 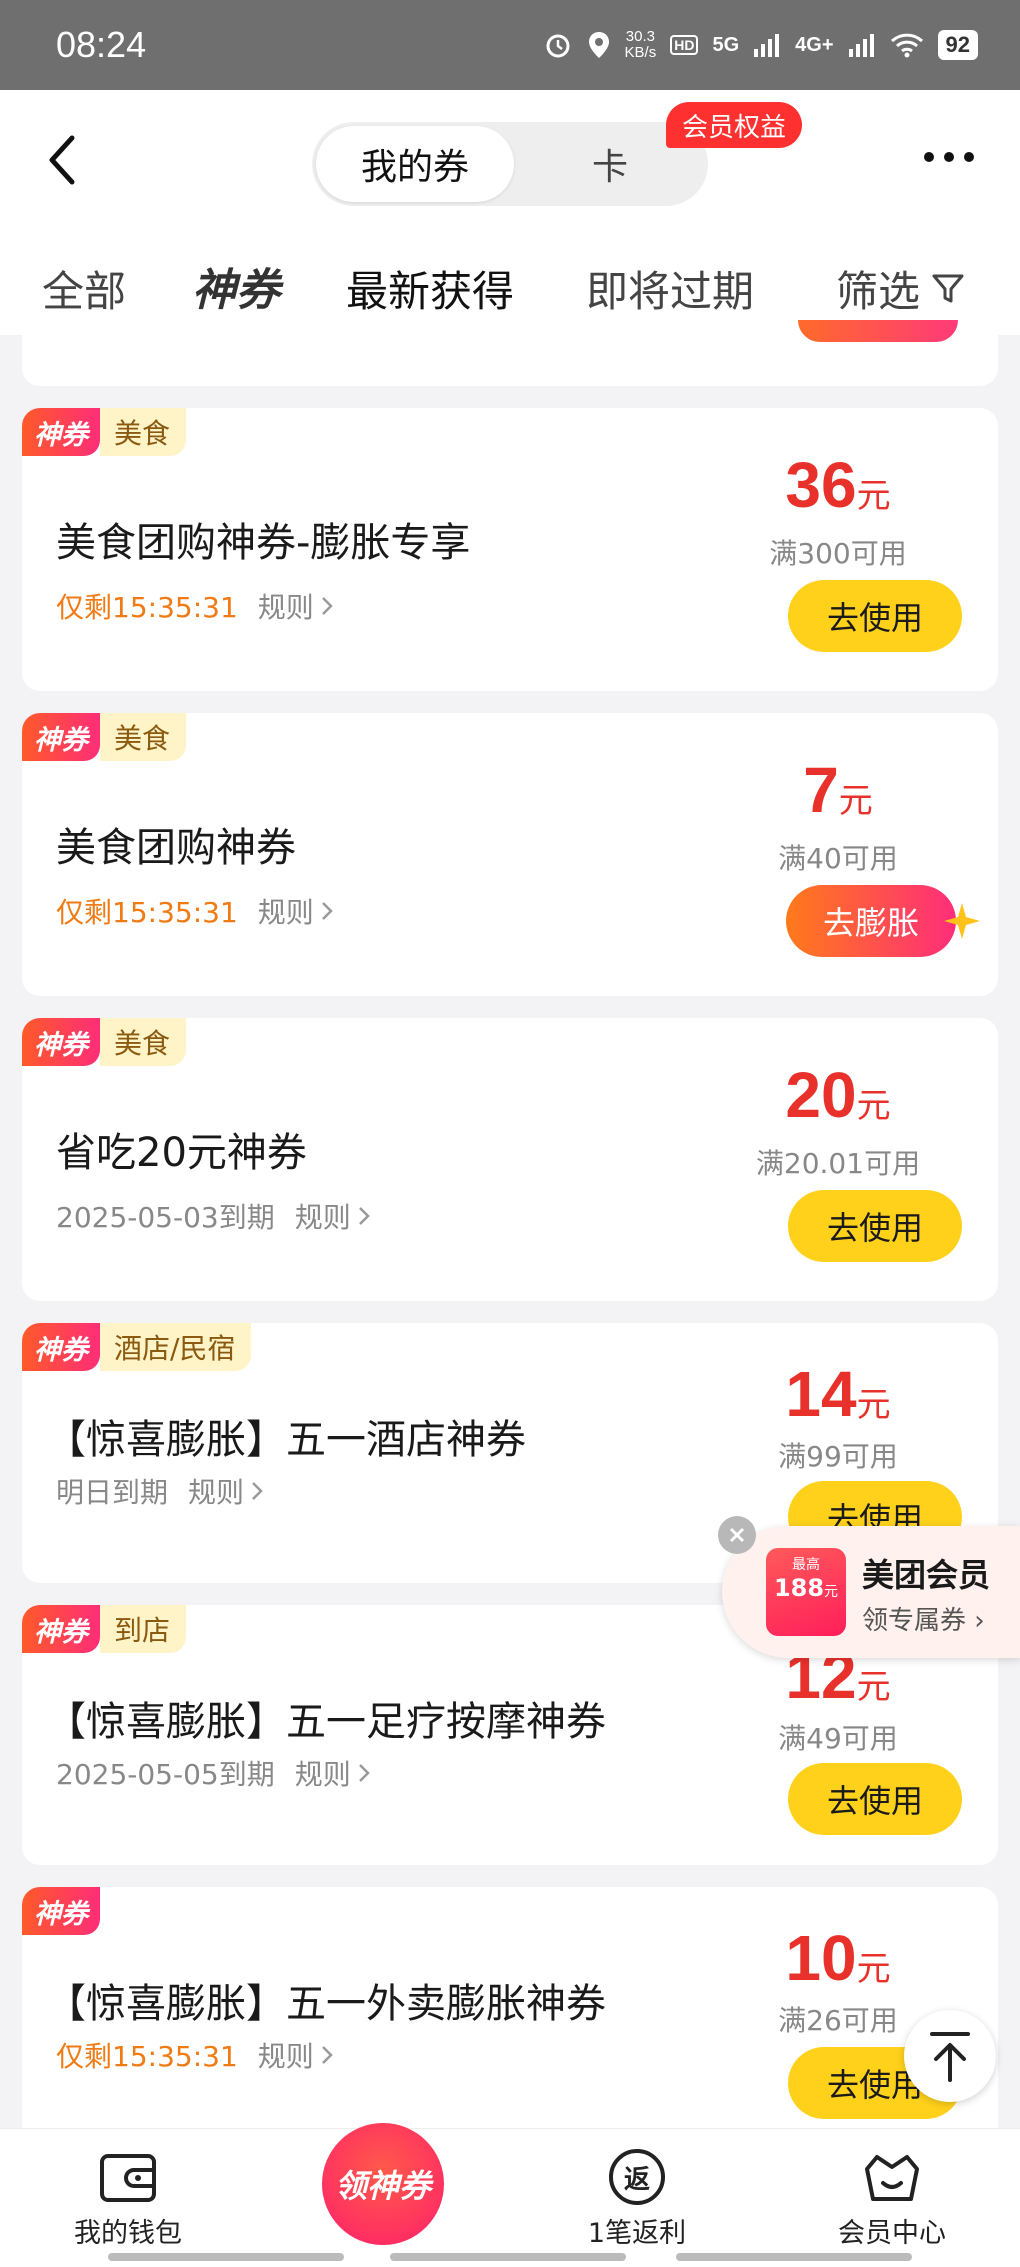 I want to click on coupon-tags: 神券 到店, so click(x=104, y=1629).